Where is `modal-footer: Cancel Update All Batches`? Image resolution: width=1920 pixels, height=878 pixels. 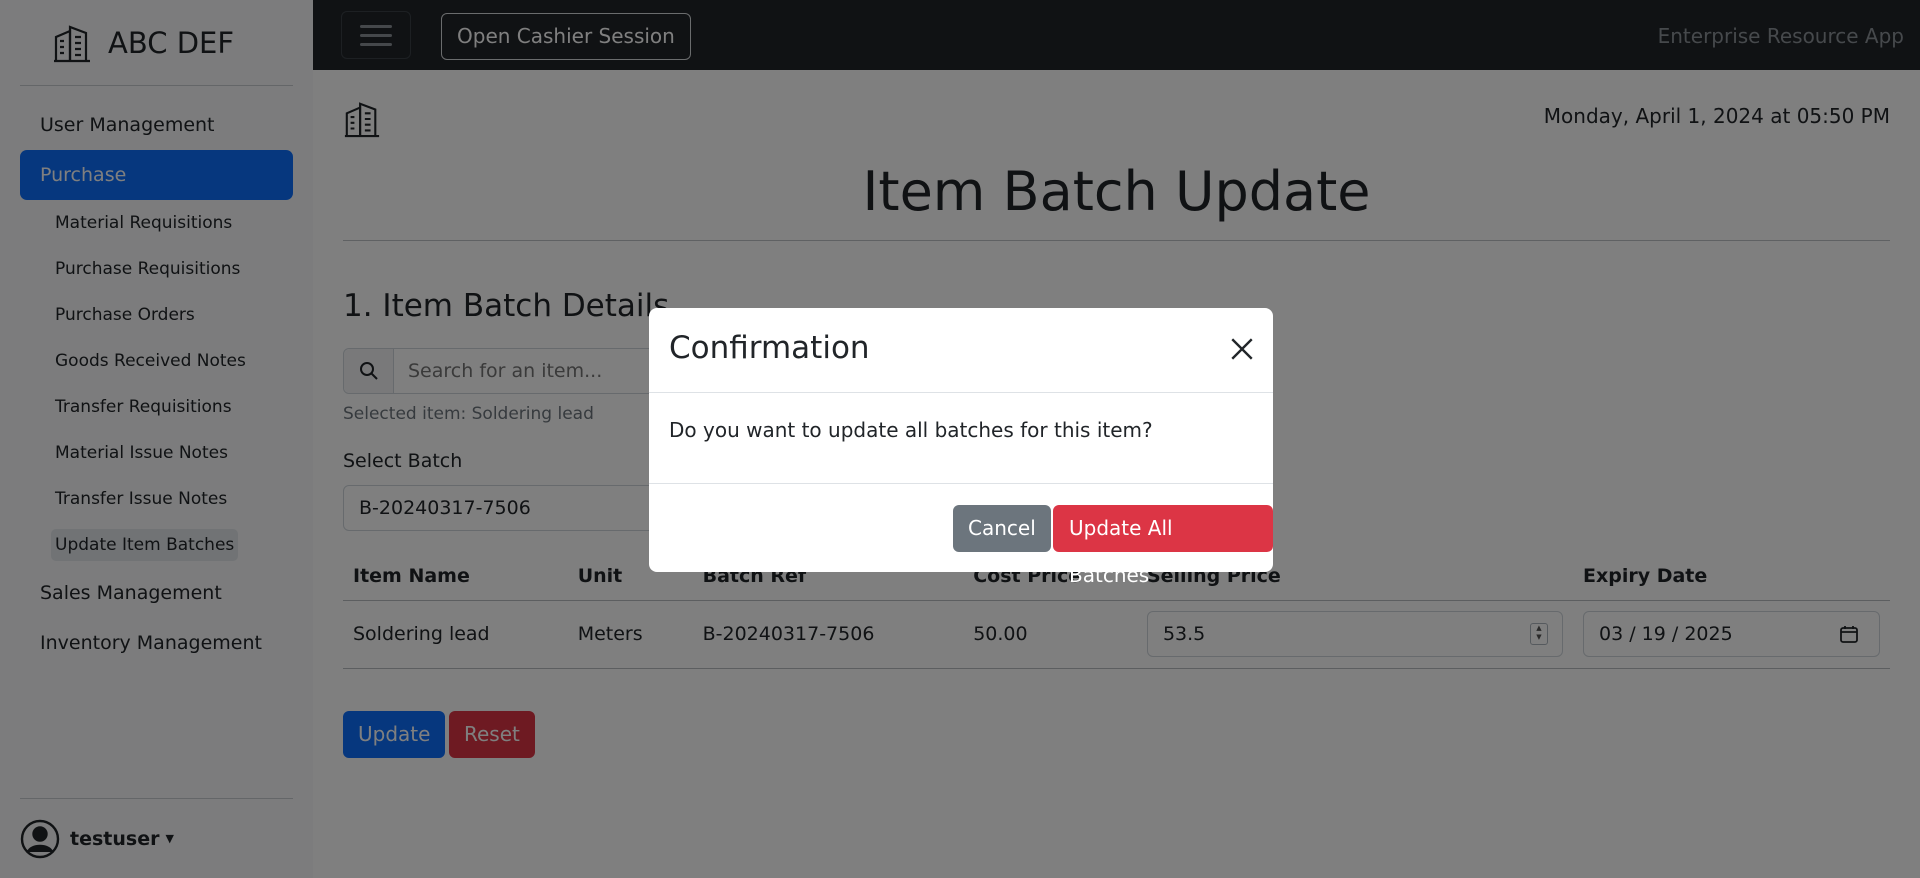 modal-footer: Cancel Update All Batches is located at coordinates (961, 535).